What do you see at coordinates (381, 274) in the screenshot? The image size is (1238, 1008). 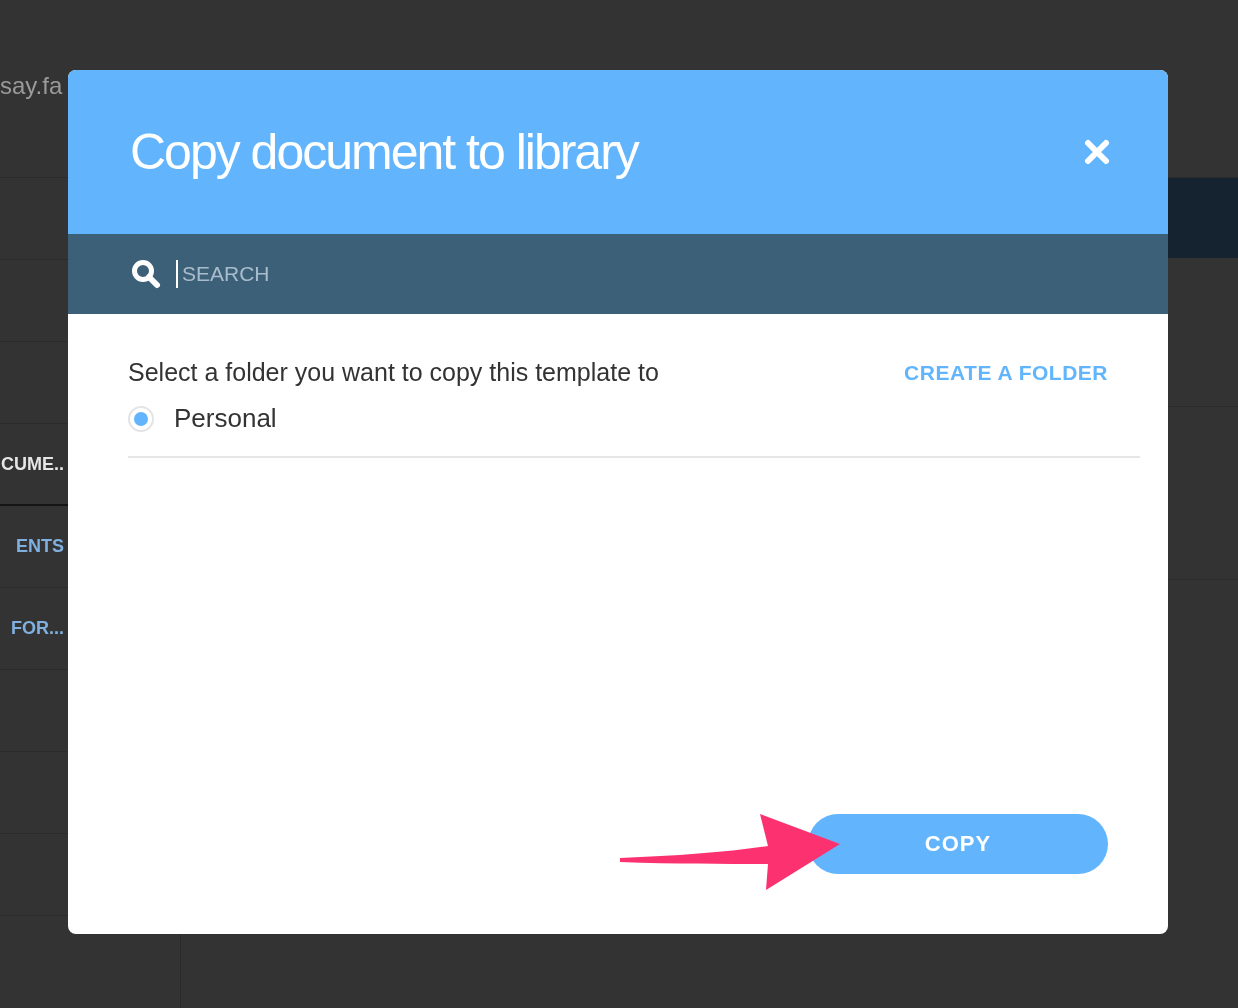 I see `search-field: SEARCH` at bounding box center [381, 274].